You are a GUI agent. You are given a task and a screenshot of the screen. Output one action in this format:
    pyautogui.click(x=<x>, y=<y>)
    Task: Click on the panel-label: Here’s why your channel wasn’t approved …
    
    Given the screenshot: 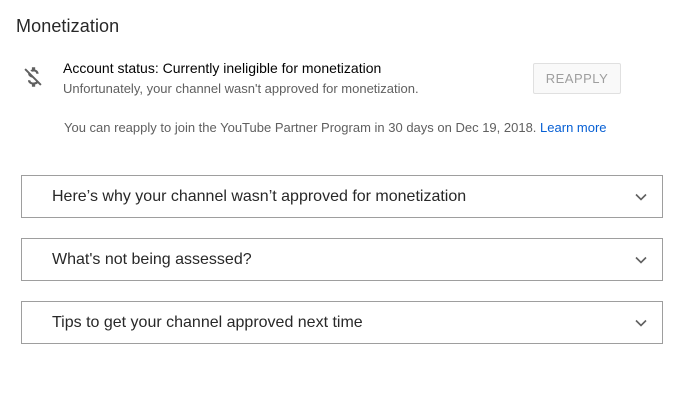 What is the action you would take?
    pyautogui.click(x=259, y=196)
    